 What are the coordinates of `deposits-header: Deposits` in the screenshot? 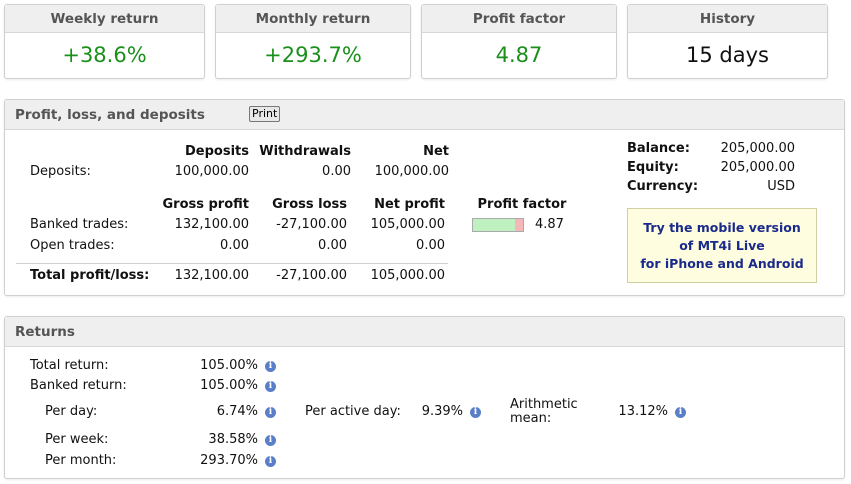 It's located at (217, 151).